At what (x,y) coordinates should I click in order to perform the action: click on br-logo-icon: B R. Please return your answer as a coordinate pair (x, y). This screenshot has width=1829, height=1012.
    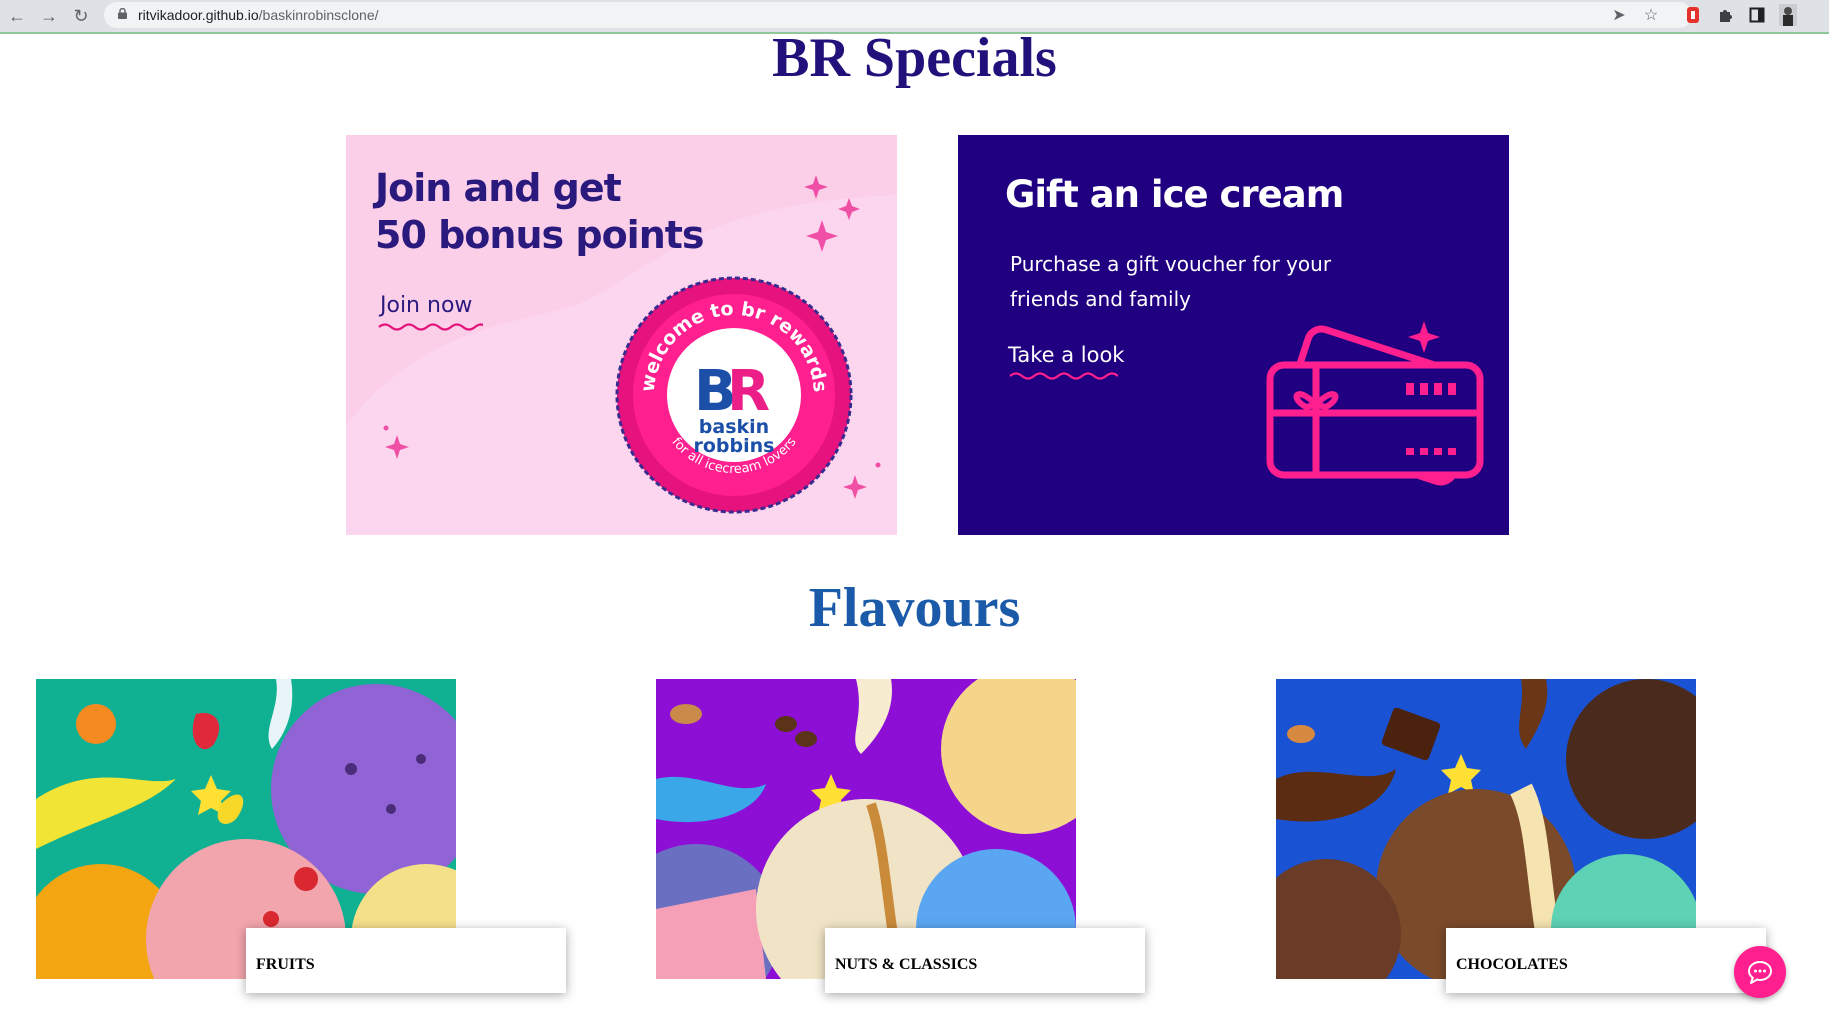
    Looking at the image, I should click on (732, 391).